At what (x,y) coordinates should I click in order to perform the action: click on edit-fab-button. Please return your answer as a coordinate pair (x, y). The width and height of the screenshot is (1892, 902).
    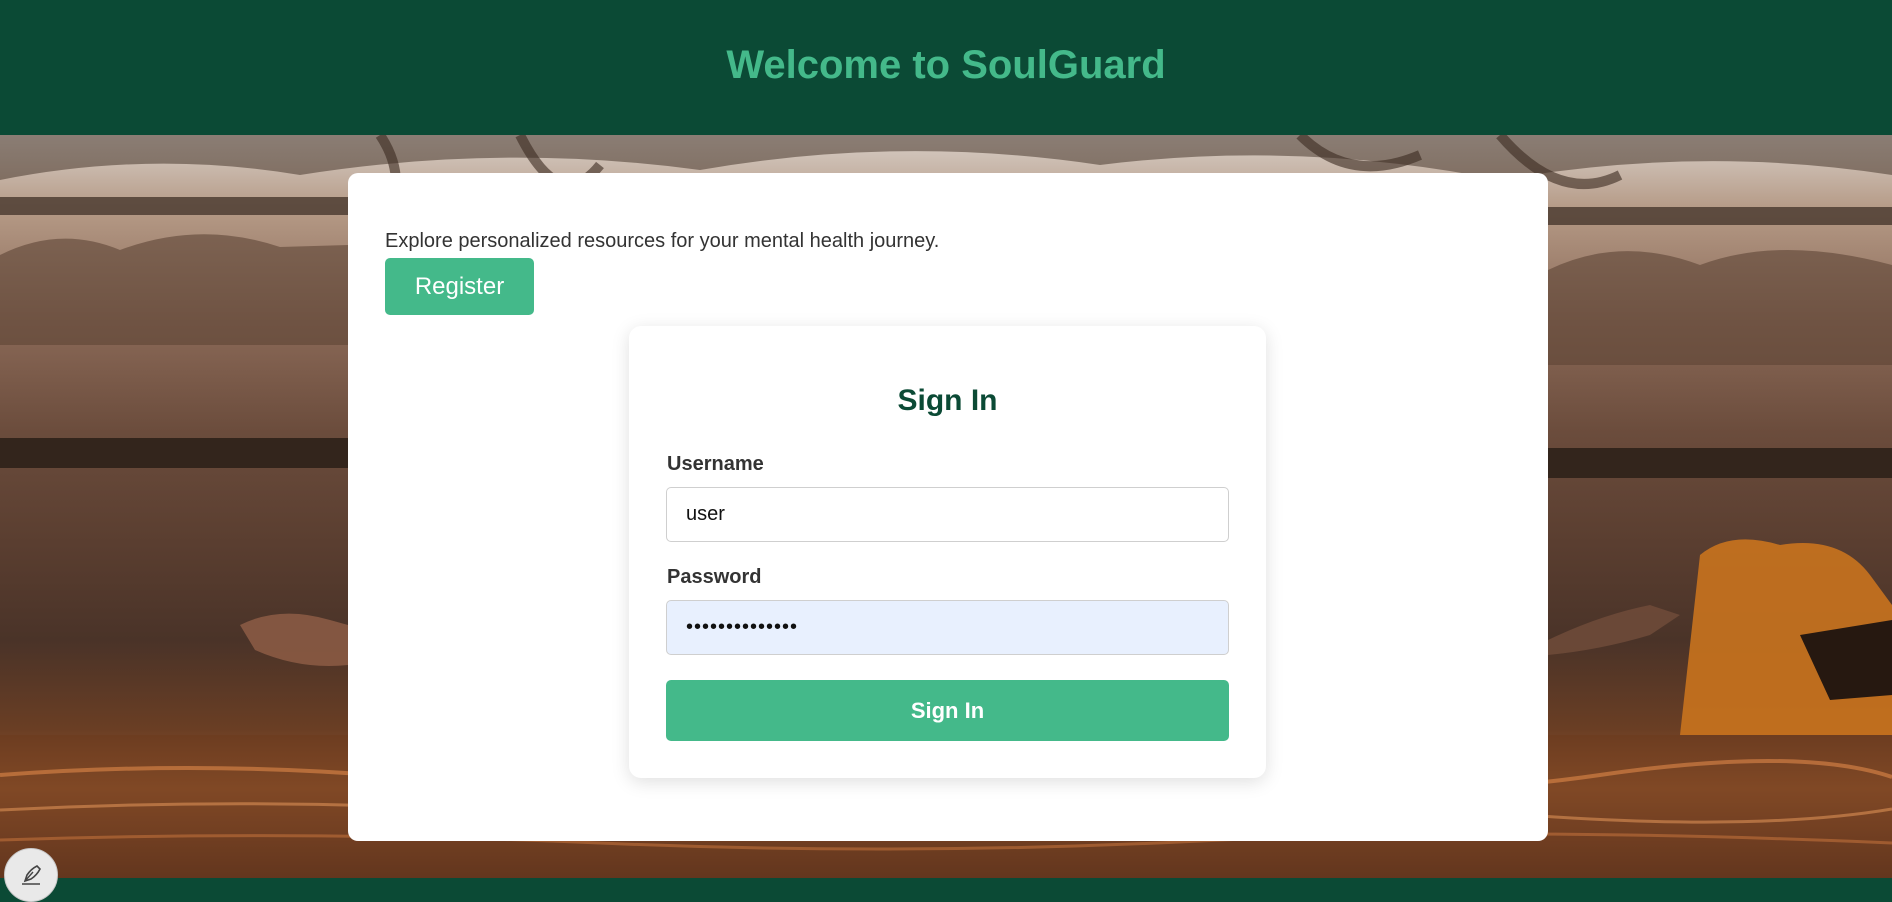
    Looking at the image, I should click on (31, 875).